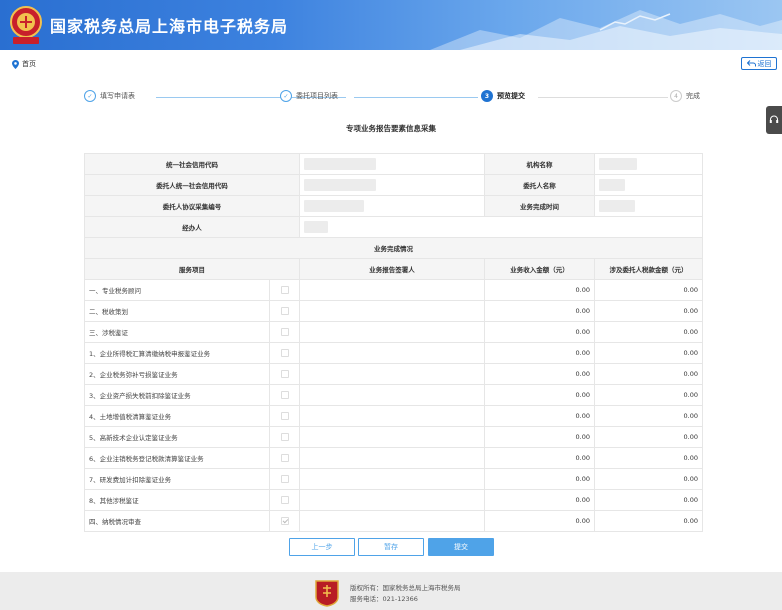 Image resolution: width=782 pixels, height=610 pixels. What do you see at coordinates (169, 26) in the screenshot?
I see `site-title: 国家税务总局上海市电子税务局` at bounding box center [169, 26].